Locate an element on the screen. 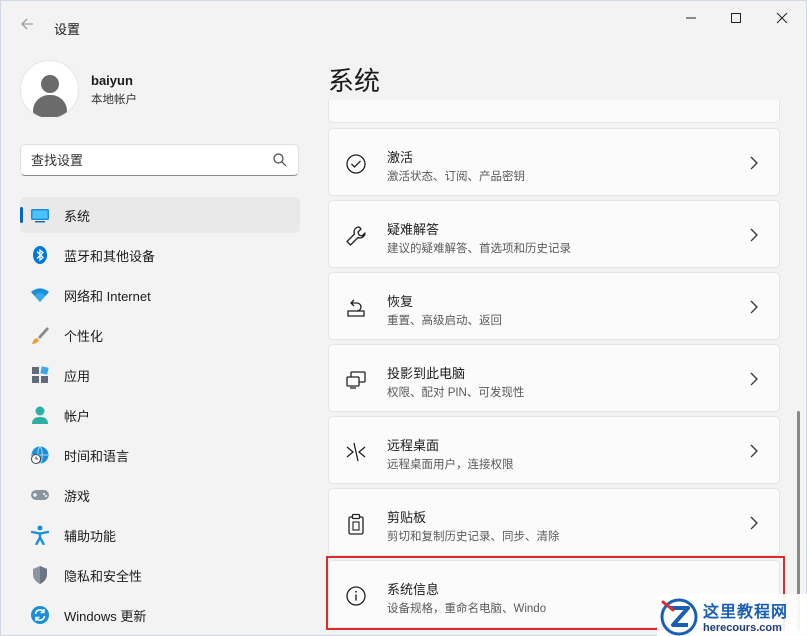 This screenshot has width=807, height=636. title-bar: 设置 is located at coordinates (404, 26).